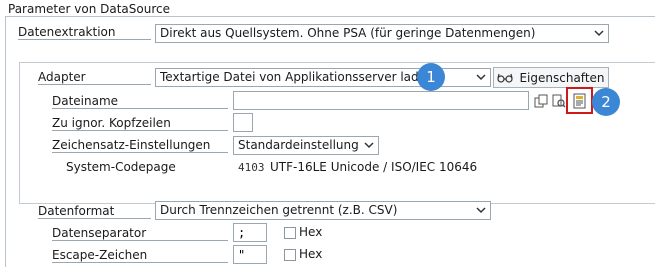 The height and width of the screenshot is (267, 655). Describe the element at coordinates (243, 122) in the screenshot. I see `kopfzeilen-input` at that location.